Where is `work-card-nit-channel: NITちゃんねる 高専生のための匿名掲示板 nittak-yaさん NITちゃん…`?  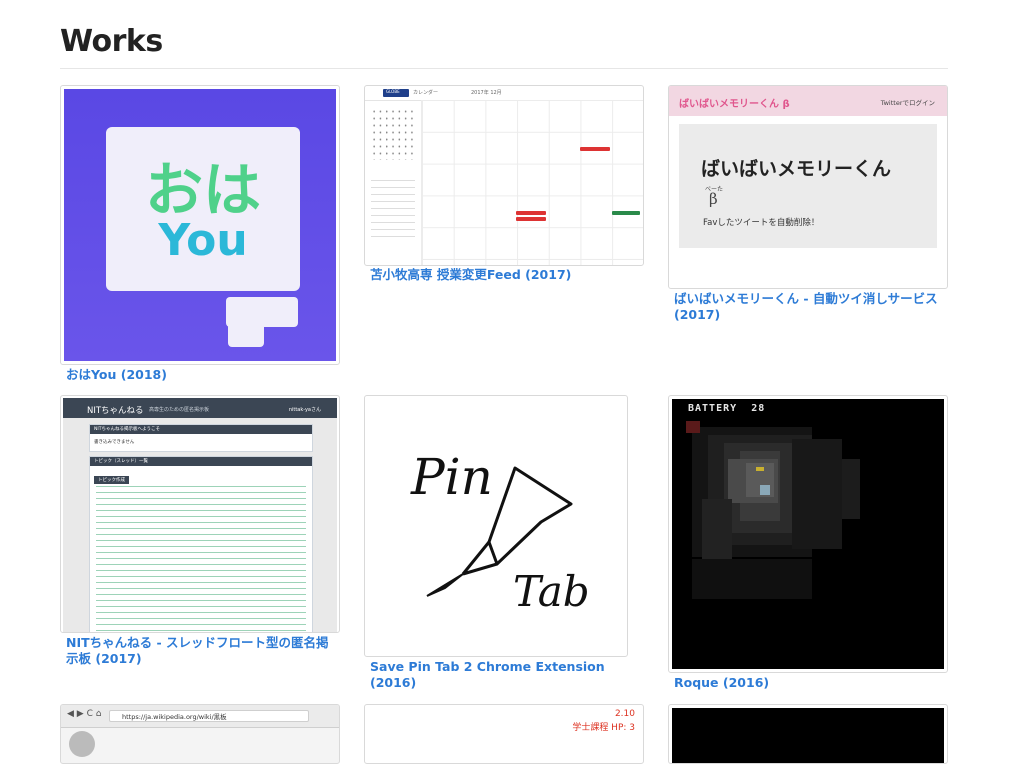 work-card-nit-channel: NITちゃんねる 高専生のための匿名掲示板 nittak-yaさん NITちゃん… is located at coordinates (200, 535).